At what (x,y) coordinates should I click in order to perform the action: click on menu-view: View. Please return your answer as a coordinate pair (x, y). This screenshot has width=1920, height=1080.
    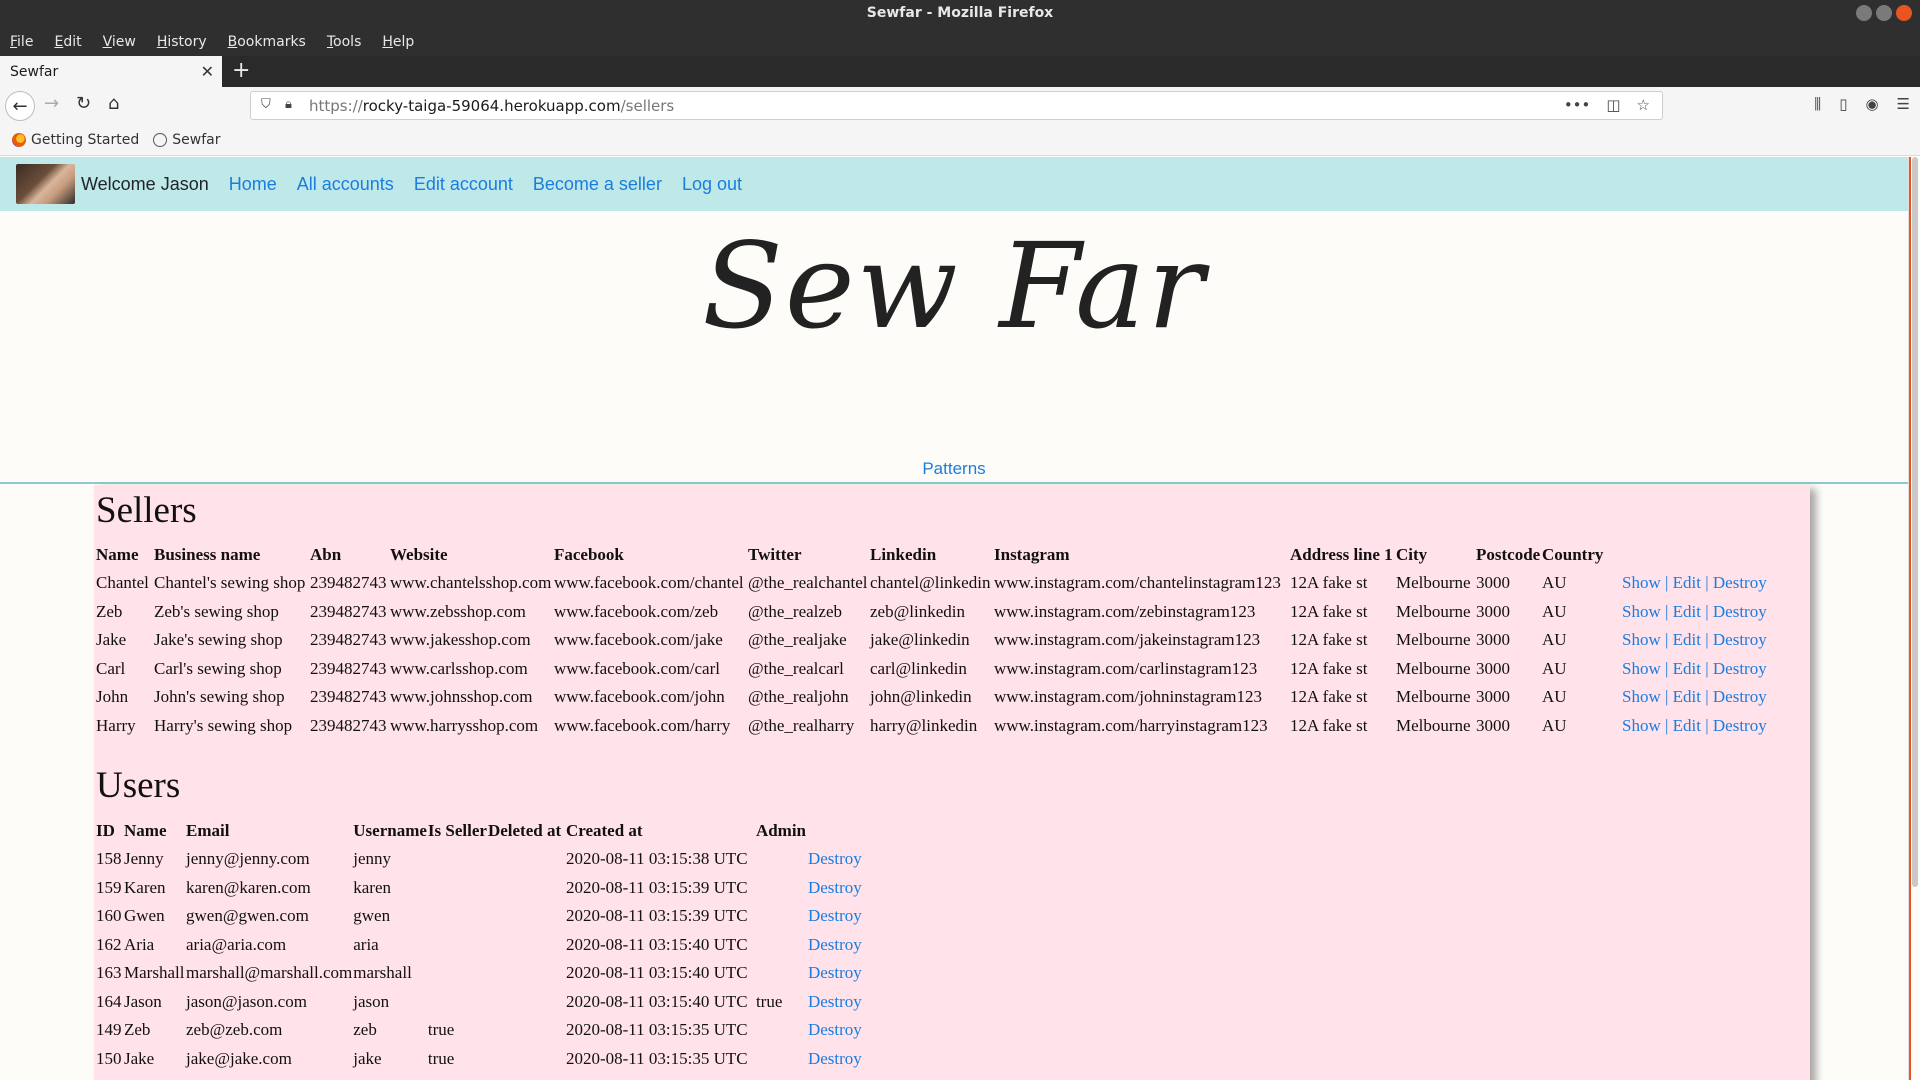
    Looking at the image, I should click on (119, 42).